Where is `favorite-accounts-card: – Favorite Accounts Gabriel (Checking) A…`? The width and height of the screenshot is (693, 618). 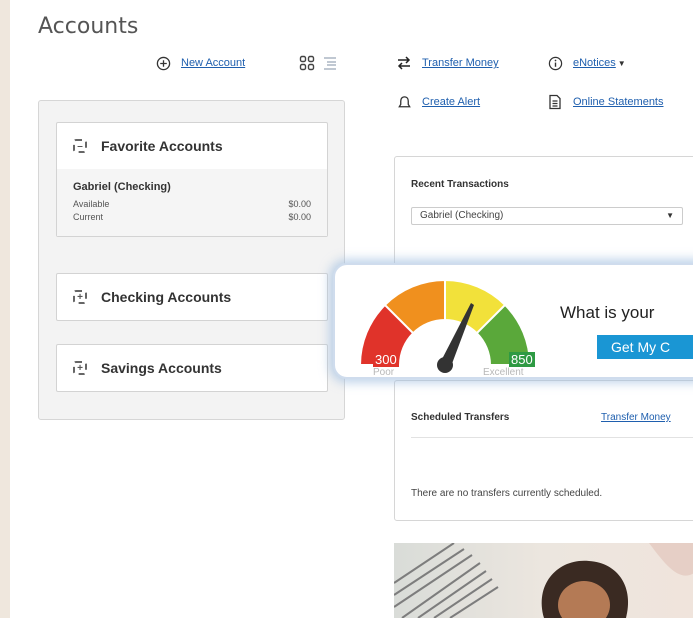
favorite-accounts-card: – Favorite Accounts Gabriel (Checking) A… is located at coordinates (192, 179).